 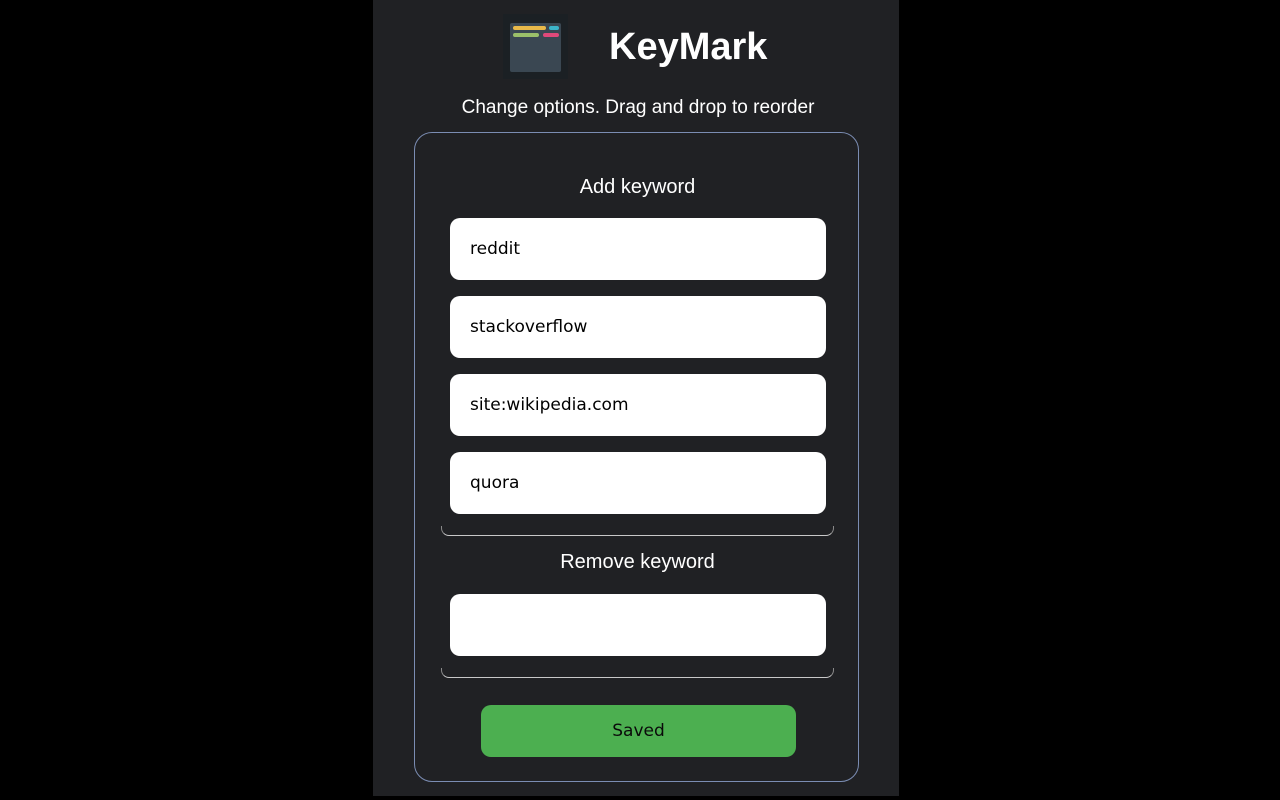 I want to click on logo-card, so click(x=535, y=47).